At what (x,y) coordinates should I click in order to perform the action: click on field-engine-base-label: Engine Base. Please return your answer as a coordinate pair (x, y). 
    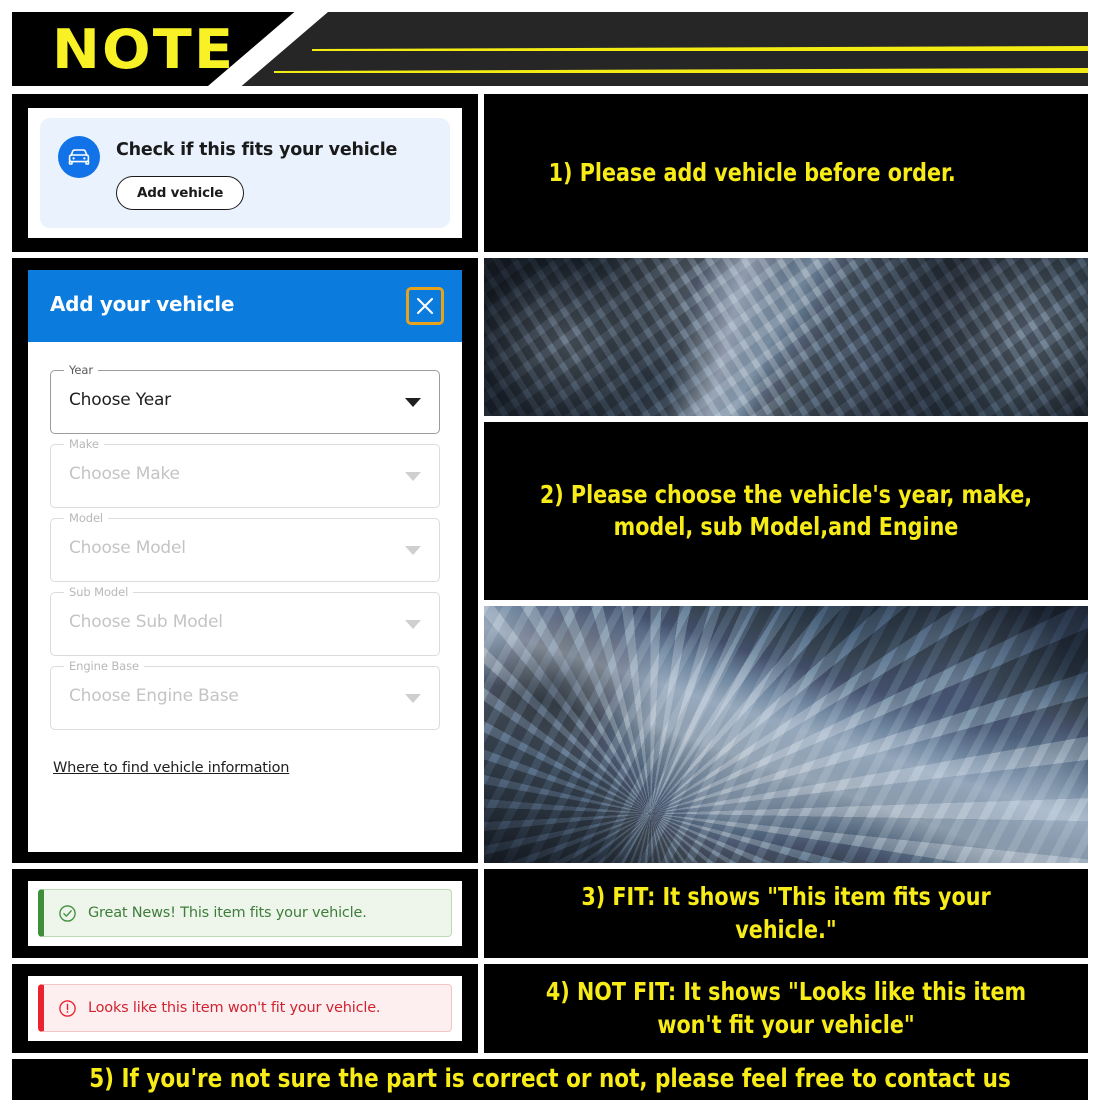
    Looking at the image, I should click on (104, 666).